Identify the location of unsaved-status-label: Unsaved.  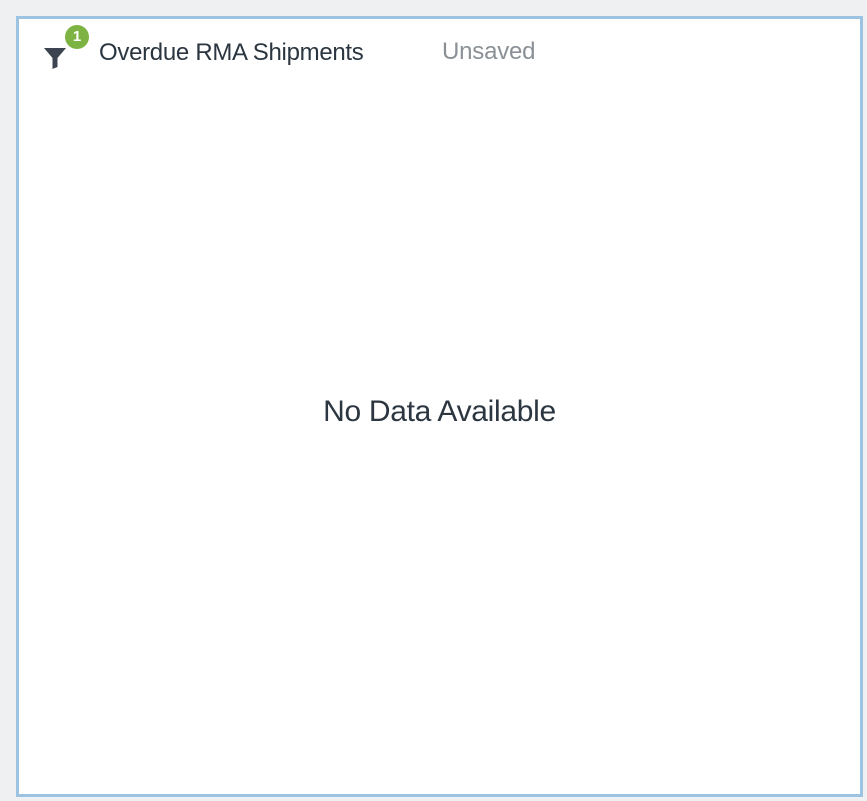
(489, 51).